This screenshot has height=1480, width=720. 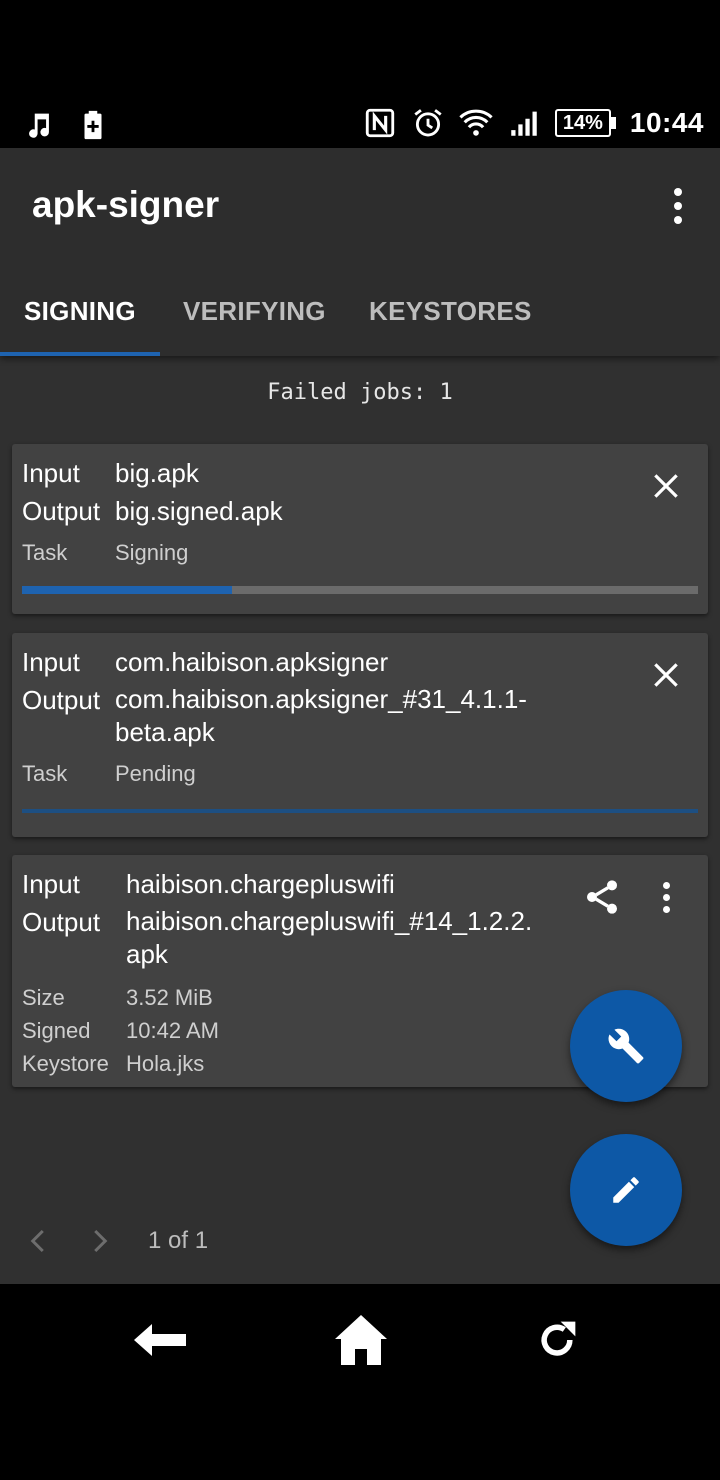 What do you see at coordinates (116, 1241) in the screenshot?
I see `pager: 1 of 1` at bounding box center [116, 1241].